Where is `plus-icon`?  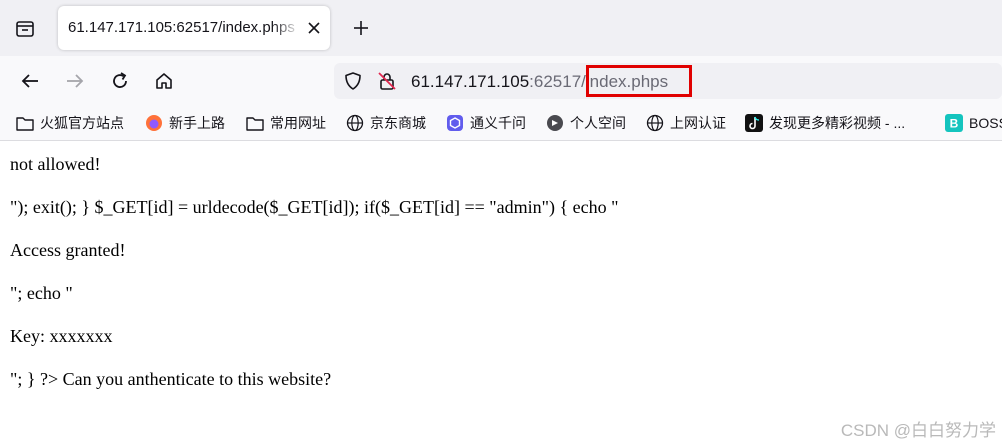
plus-icon is located at coordinates (361, 28).